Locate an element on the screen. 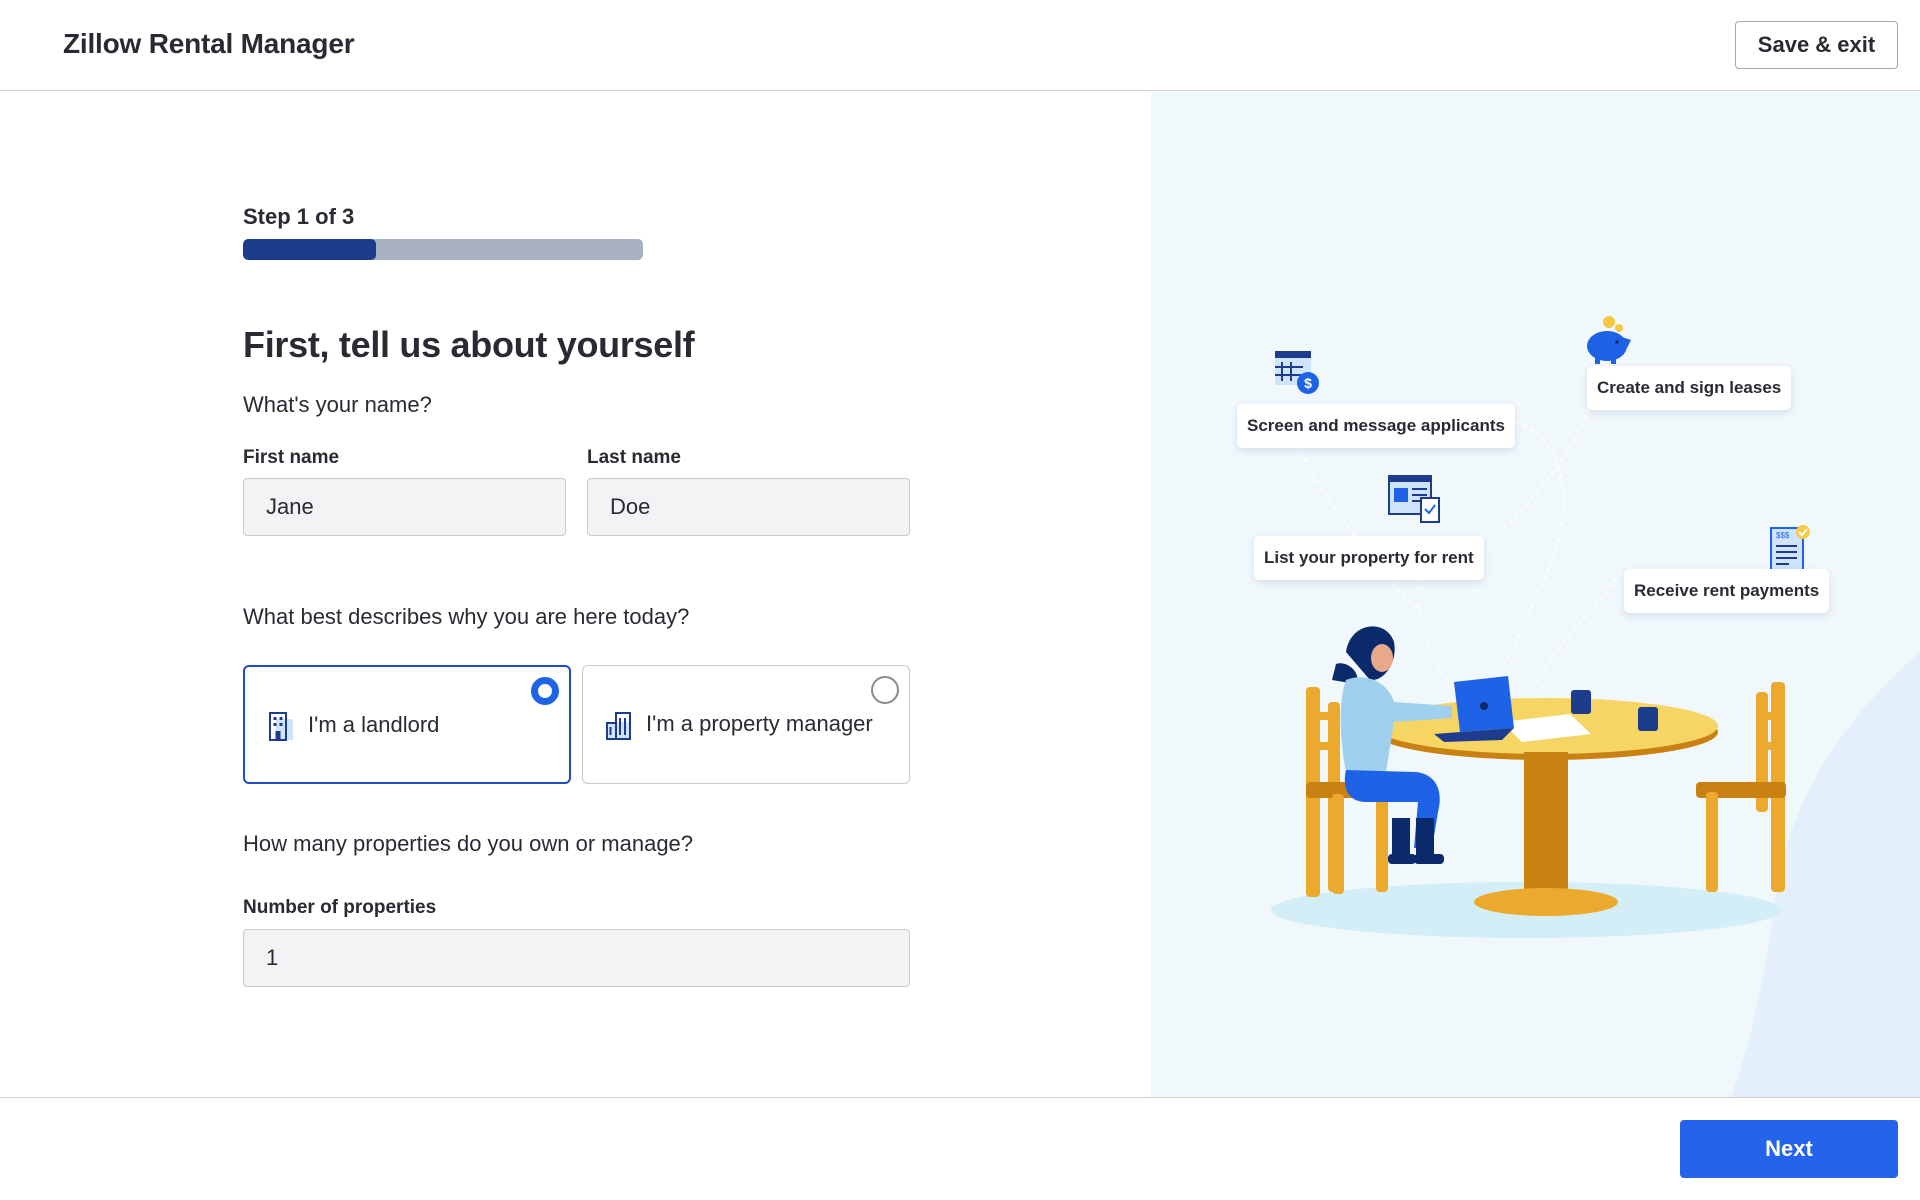  next-button: Next is located at coordinates (1789, 1149).